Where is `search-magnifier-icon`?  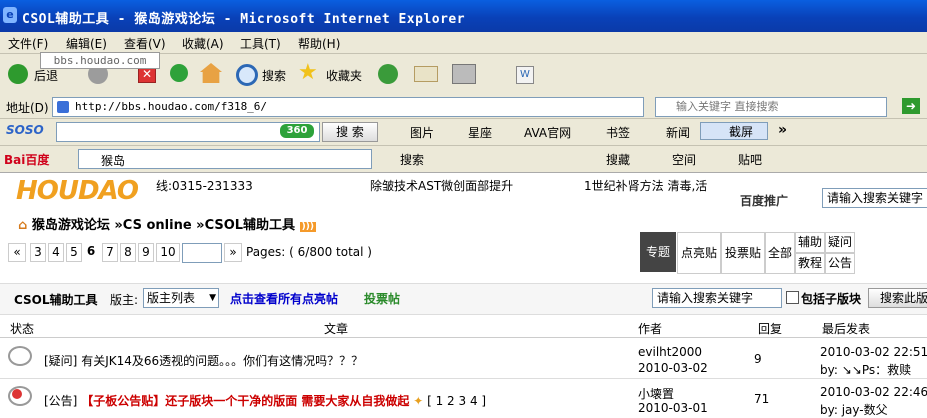
search-magnifier-icon is located at coordinates (247, 75).